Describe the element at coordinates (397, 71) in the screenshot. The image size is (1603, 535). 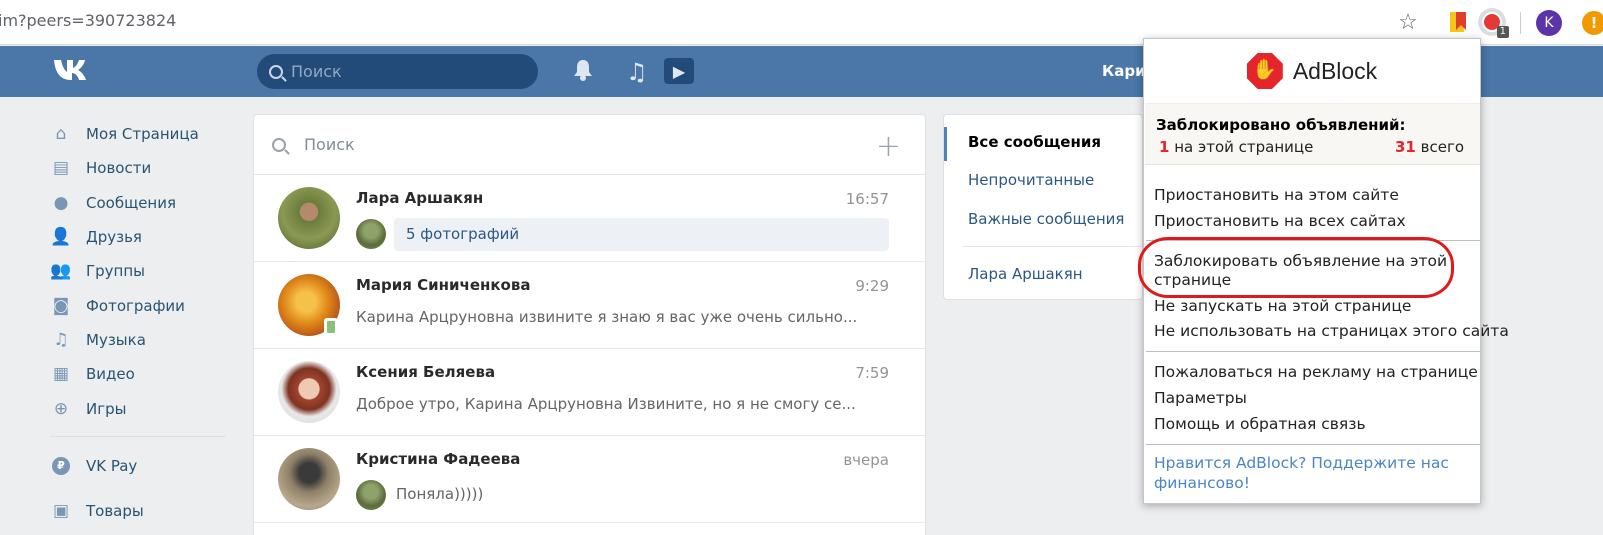
I see `header-search-input: Поиск` at that location.